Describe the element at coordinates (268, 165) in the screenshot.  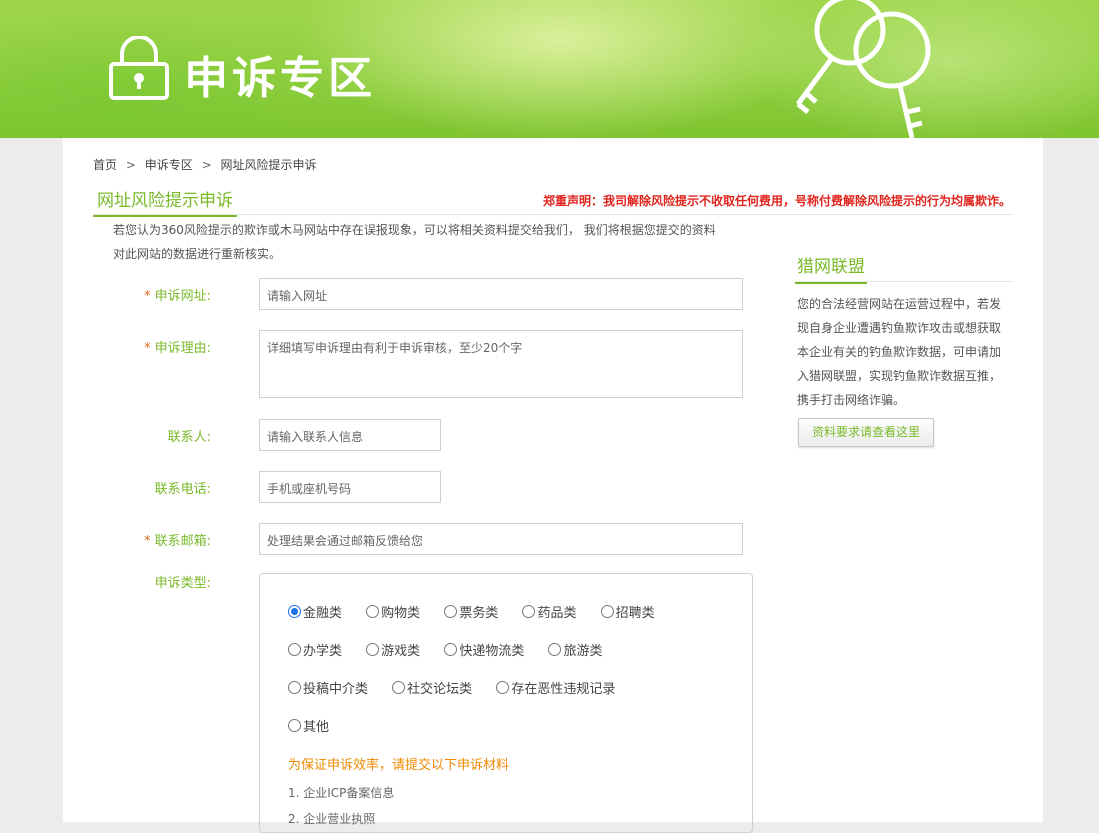
I see `breadcrumb-current: 网址风险提示申诉` at that location.